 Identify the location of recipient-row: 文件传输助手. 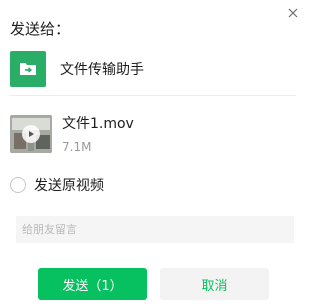
(153, 69).